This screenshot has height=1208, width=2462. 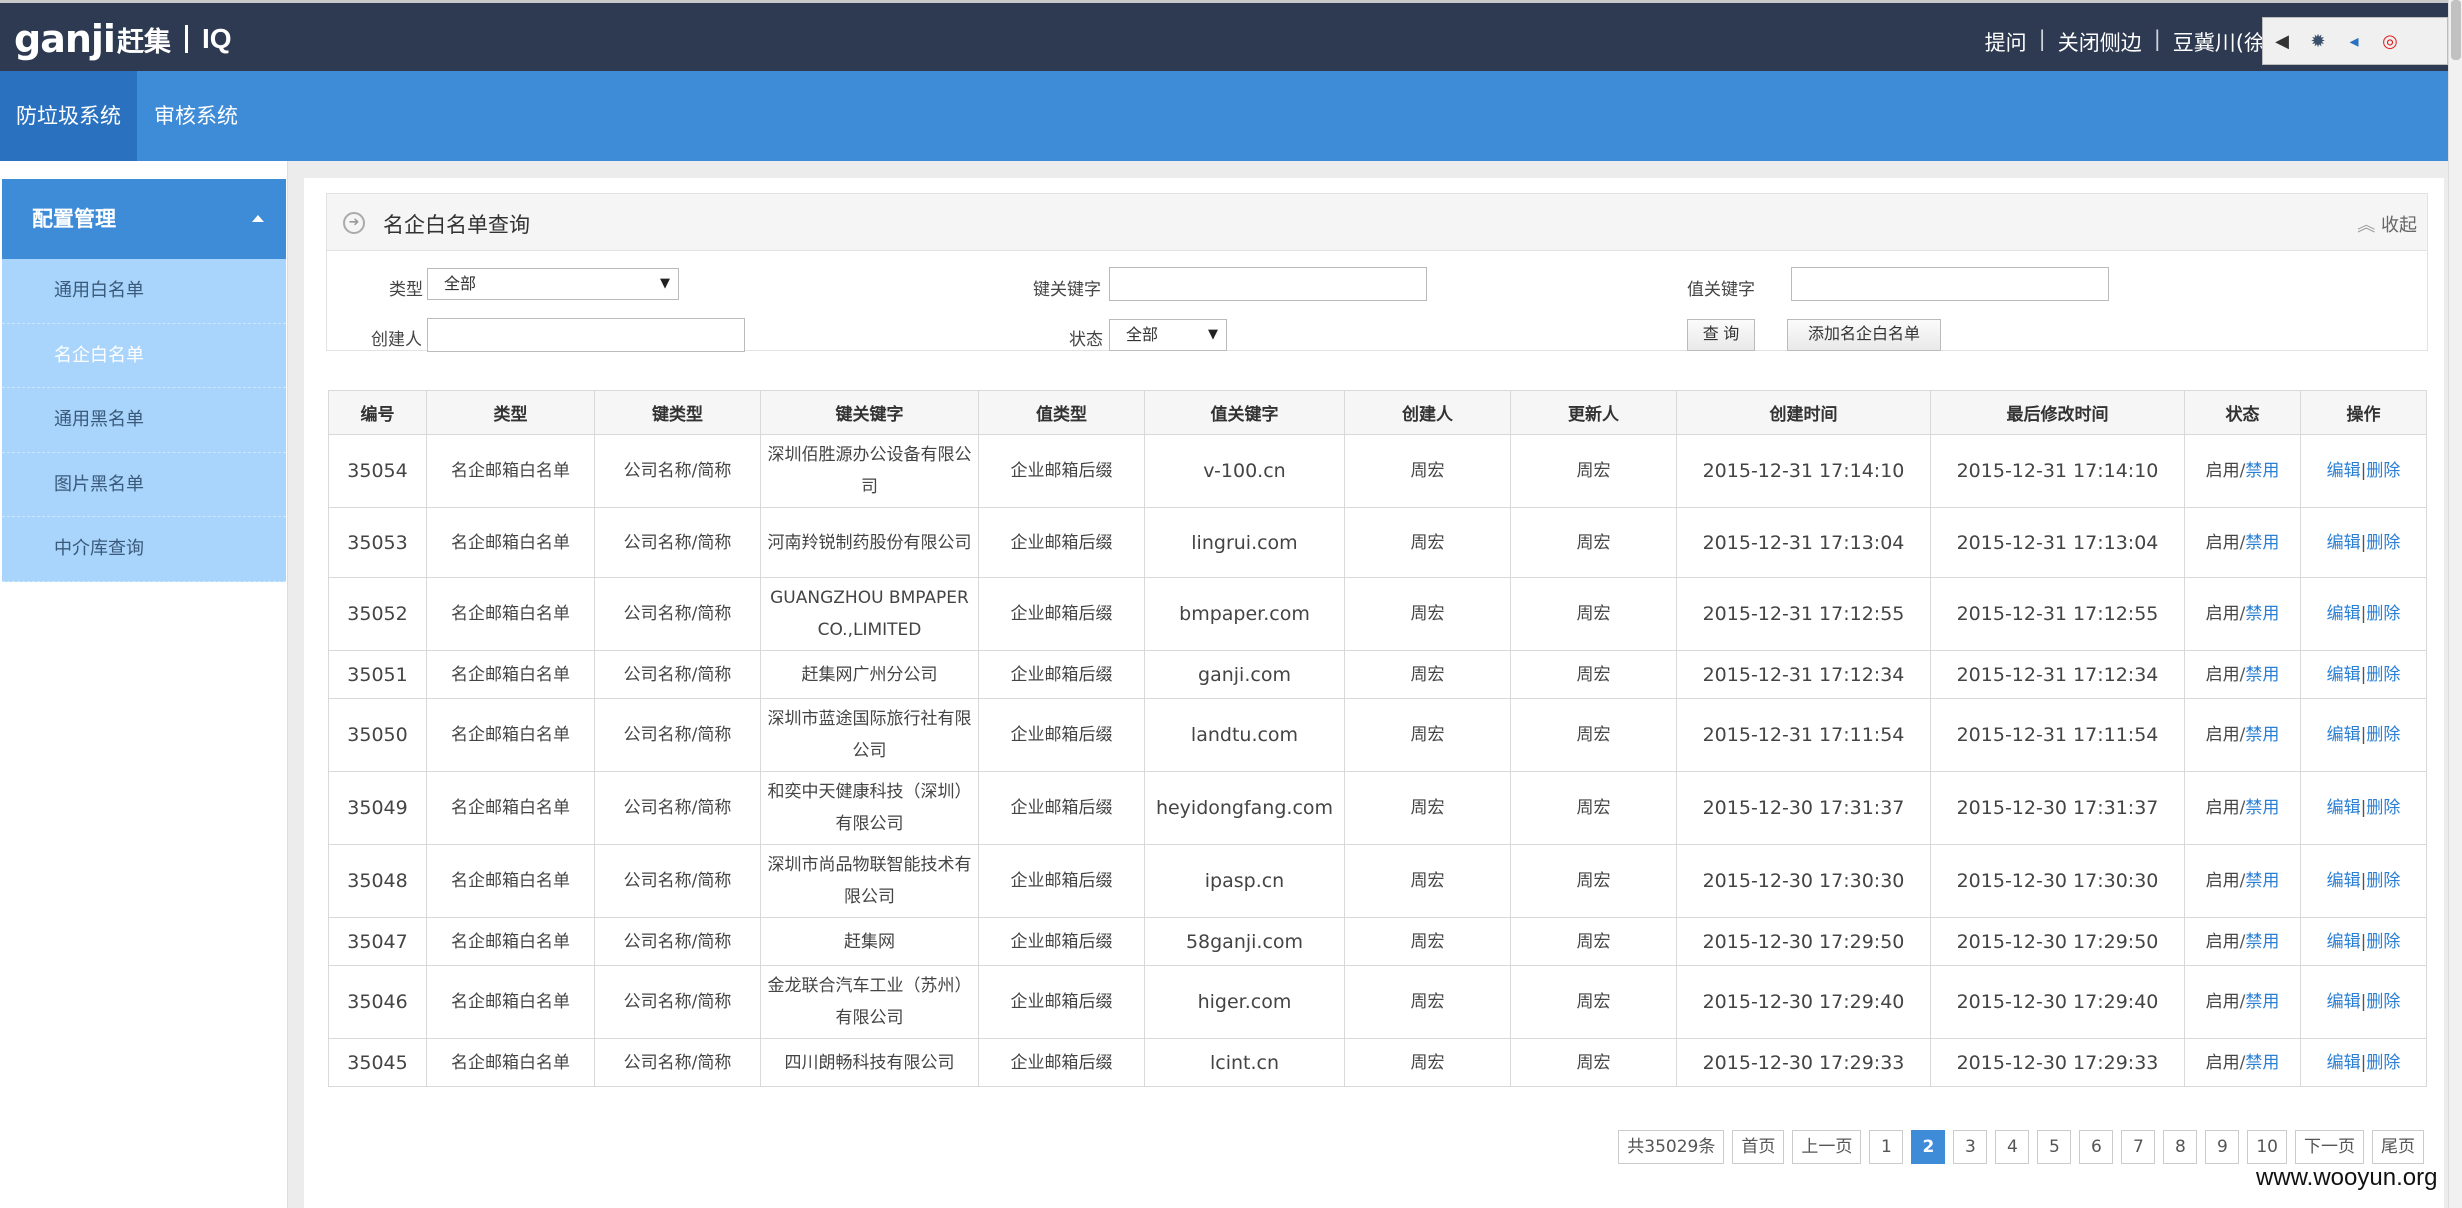 I want to click on column-header: 最后修改时间, so click(x=2057, y=412).